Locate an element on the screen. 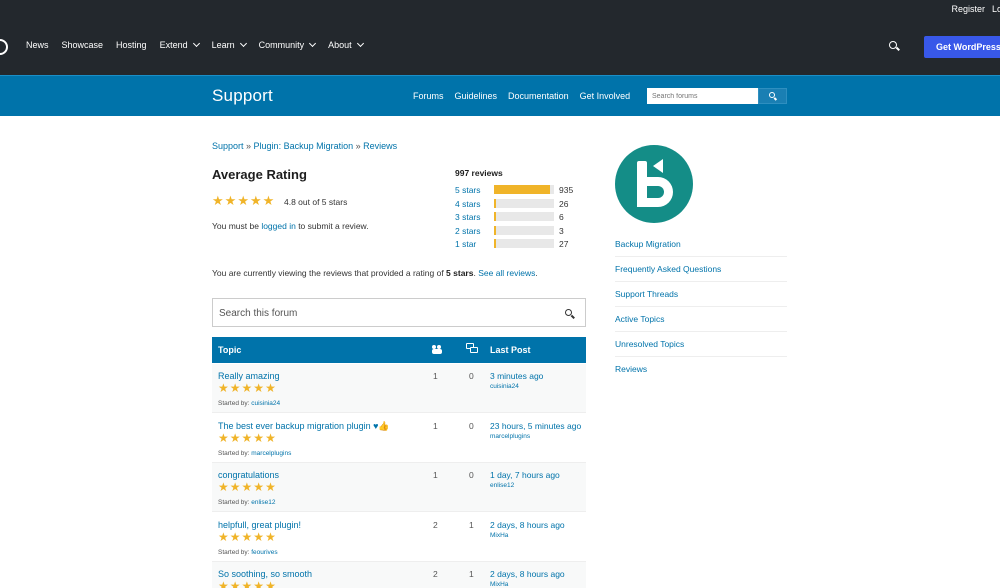  rating-row: 3 stars 6 is located at coordinates (520, 217).